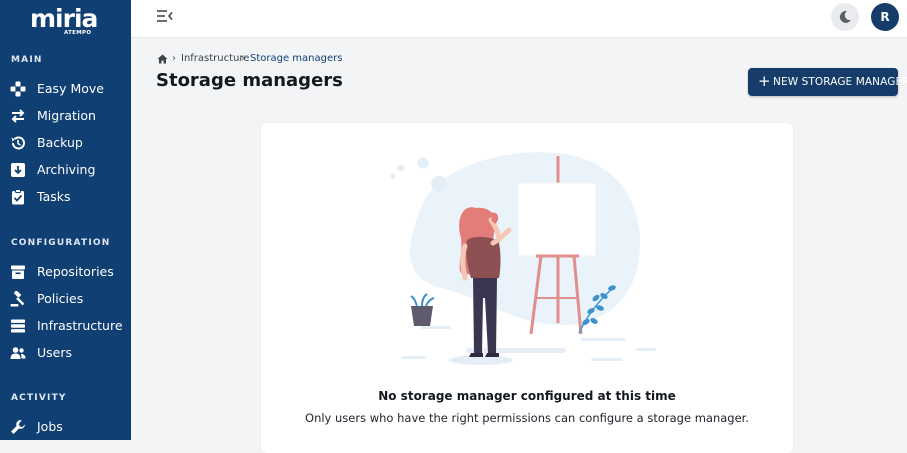  Describe the element at coordinates (764, 81) in the screenshot. I see `plus-icon: +` at that location.